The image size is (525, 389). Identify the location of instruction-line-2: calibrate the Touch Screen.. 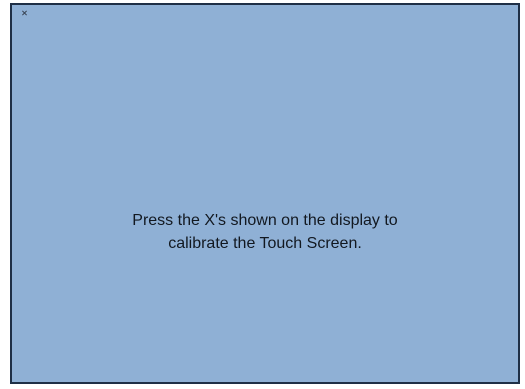
(265, 243).